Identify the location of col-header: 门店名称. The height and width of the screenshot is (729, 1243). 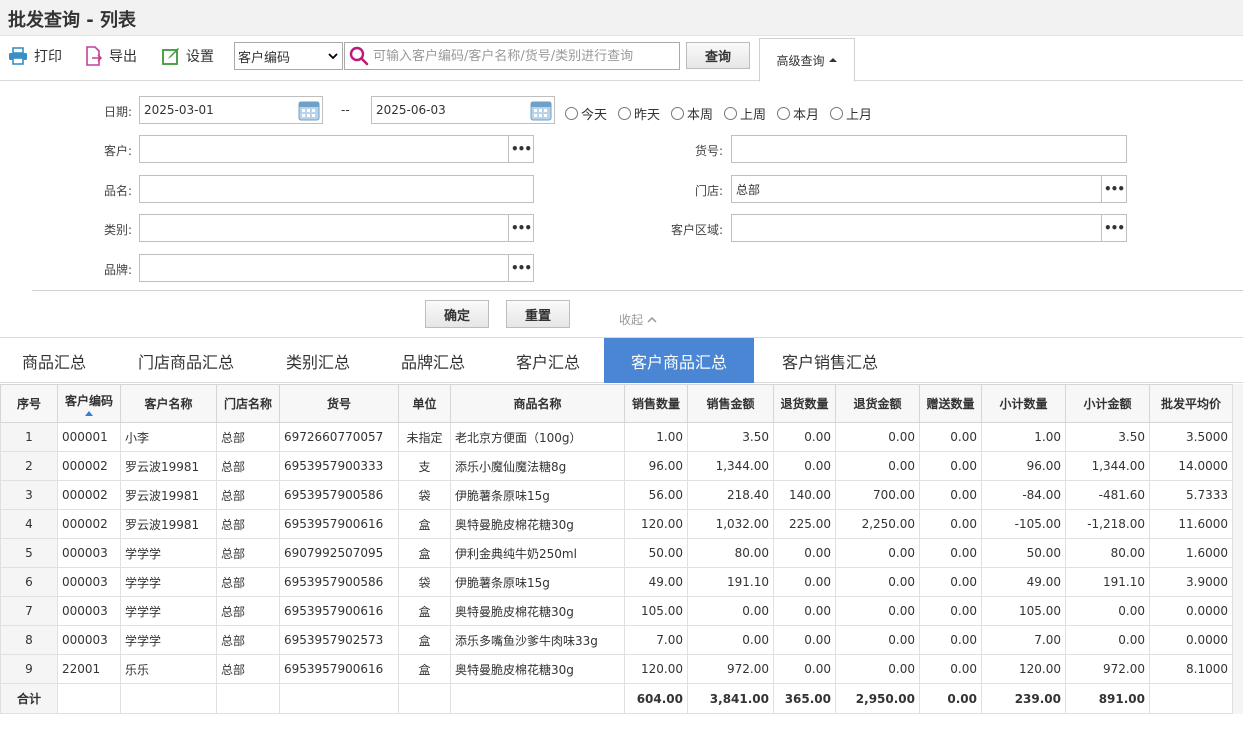
(248, 403).